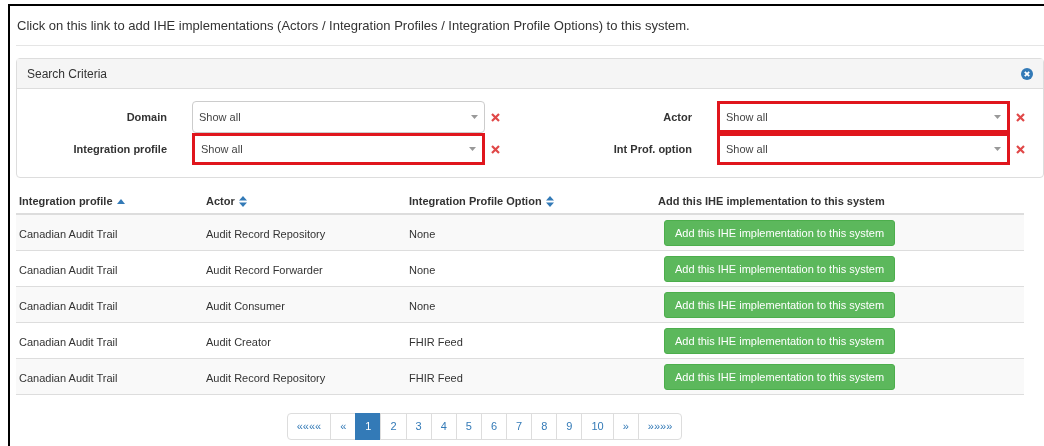 The image size is (1044, 446). What do you see at coordinates (146, 117) in the screenshot?
I see `filter-label: Domain` at bounding box center [146, 117].